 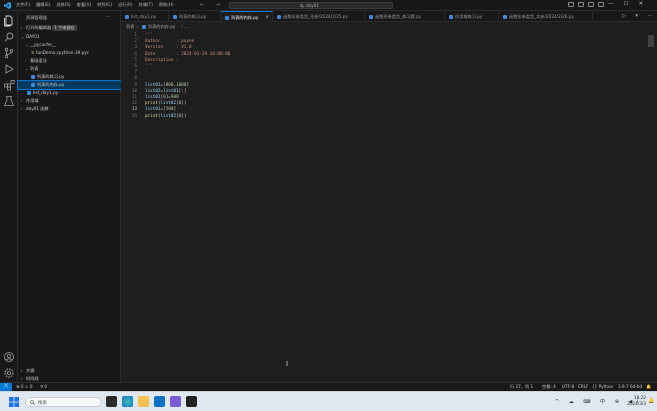 I want to click on toggle-panel-icon, so click(x=581, y=4).